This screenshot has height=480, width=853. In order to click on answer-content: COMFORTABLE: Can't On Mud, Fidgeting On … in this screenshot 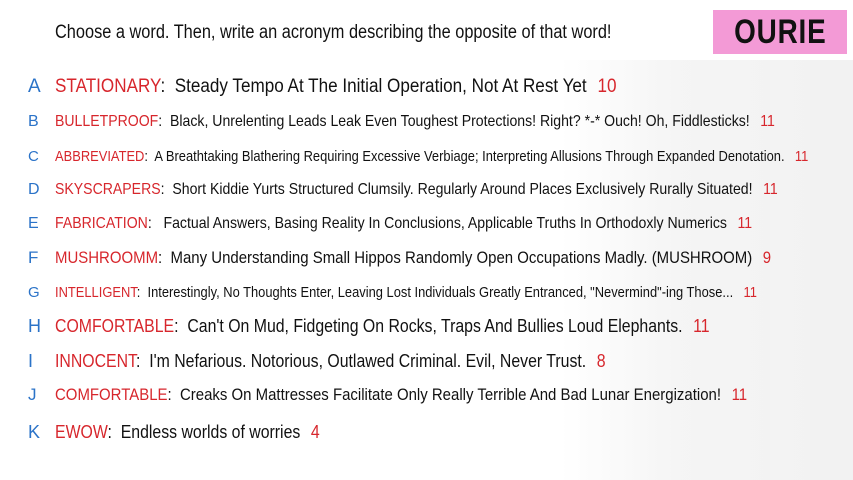, I will do `click(382, 326)`.